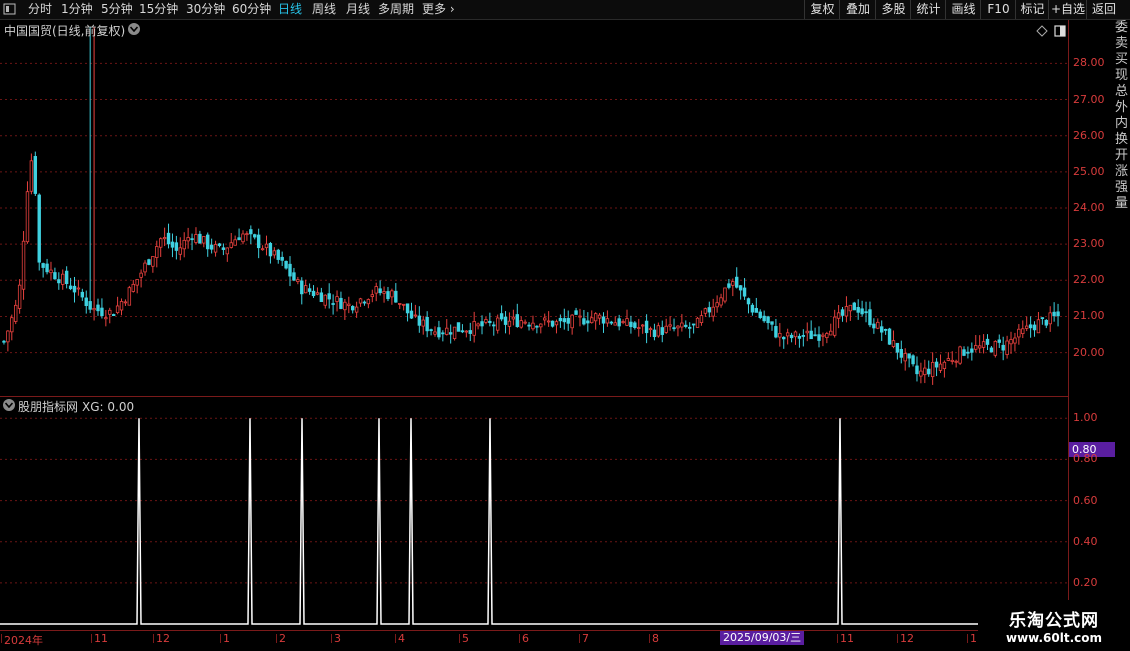 The height and width of the screenshot is (651, 1130). What do you see at coordinates (998, 9) in the screenshot?
I see `f10-button: F10` at bounding box center [998, 9].